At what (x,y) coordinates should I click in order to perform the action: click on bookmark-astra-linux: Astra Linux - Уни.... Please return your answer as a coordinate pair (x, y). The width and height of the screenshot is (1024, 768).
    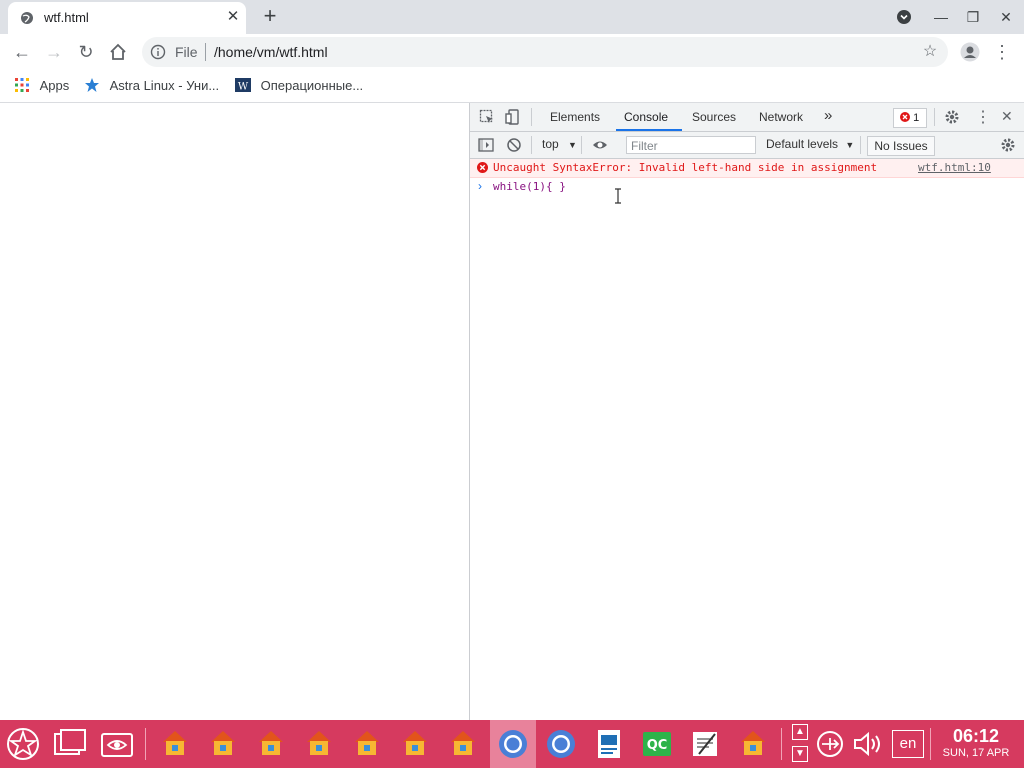
    Looking at the image, I should click on (151, 86).